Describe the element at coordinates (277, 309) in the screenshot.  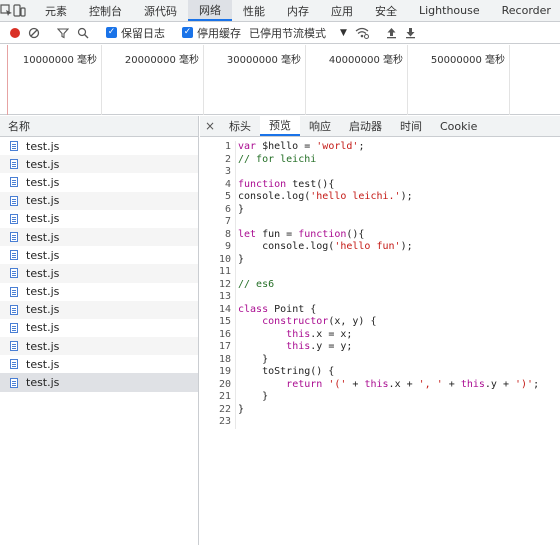
I see `code-line: class Point {` at that location.